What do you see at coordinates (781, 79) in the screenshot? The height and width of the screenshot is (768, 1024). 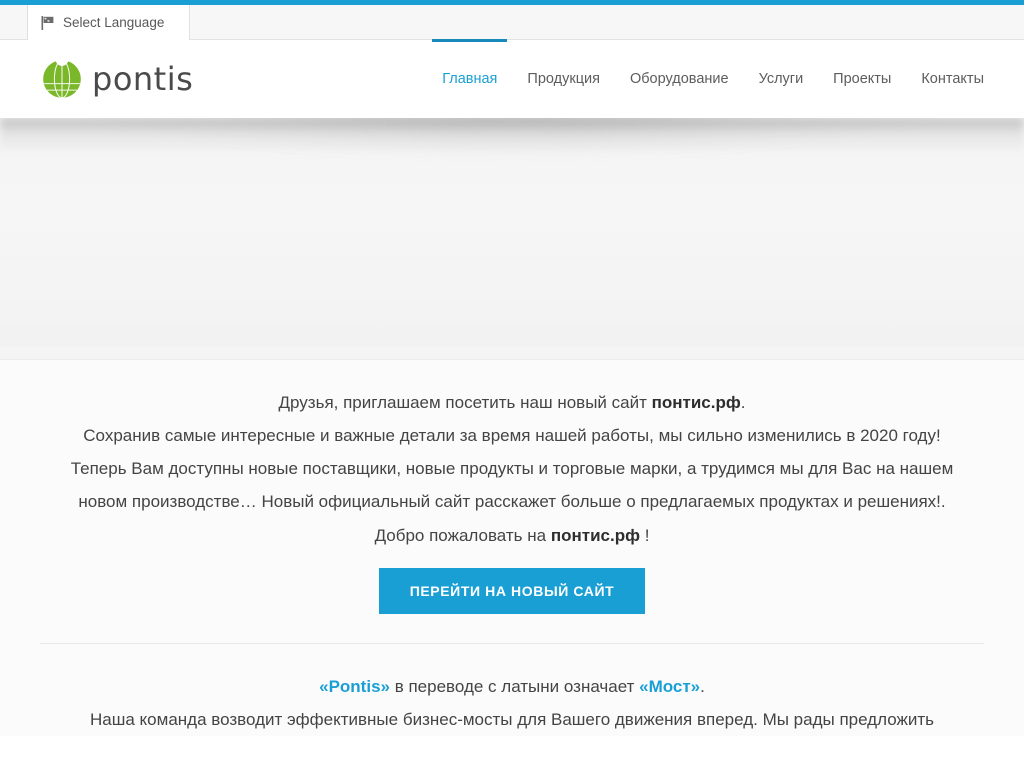 I see `nav-item-uslugi: Услуги` at bounding box center [781, 79].